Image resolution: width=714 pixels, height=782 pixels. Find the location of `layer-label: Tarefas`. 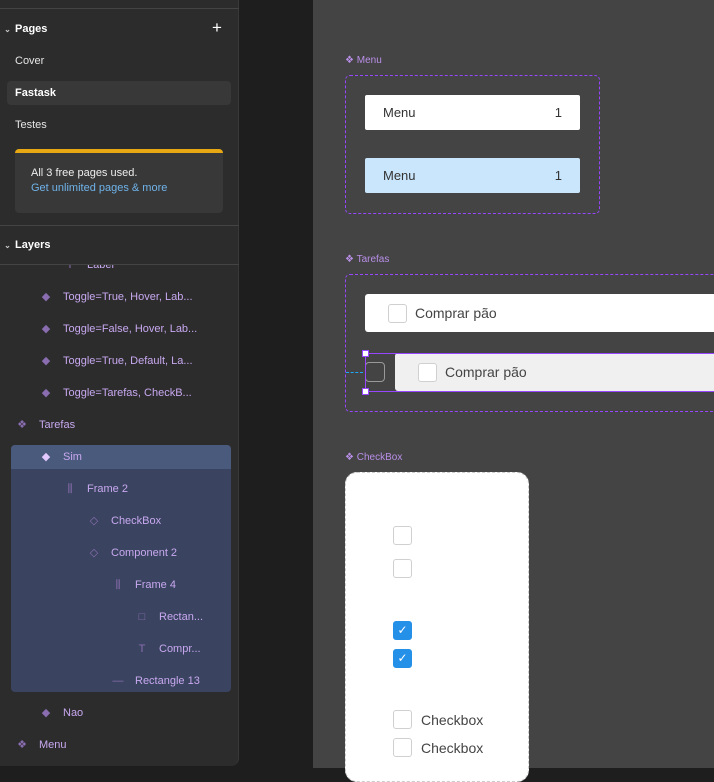

layer-label: Tarefas is located at coordinates (57, 425).